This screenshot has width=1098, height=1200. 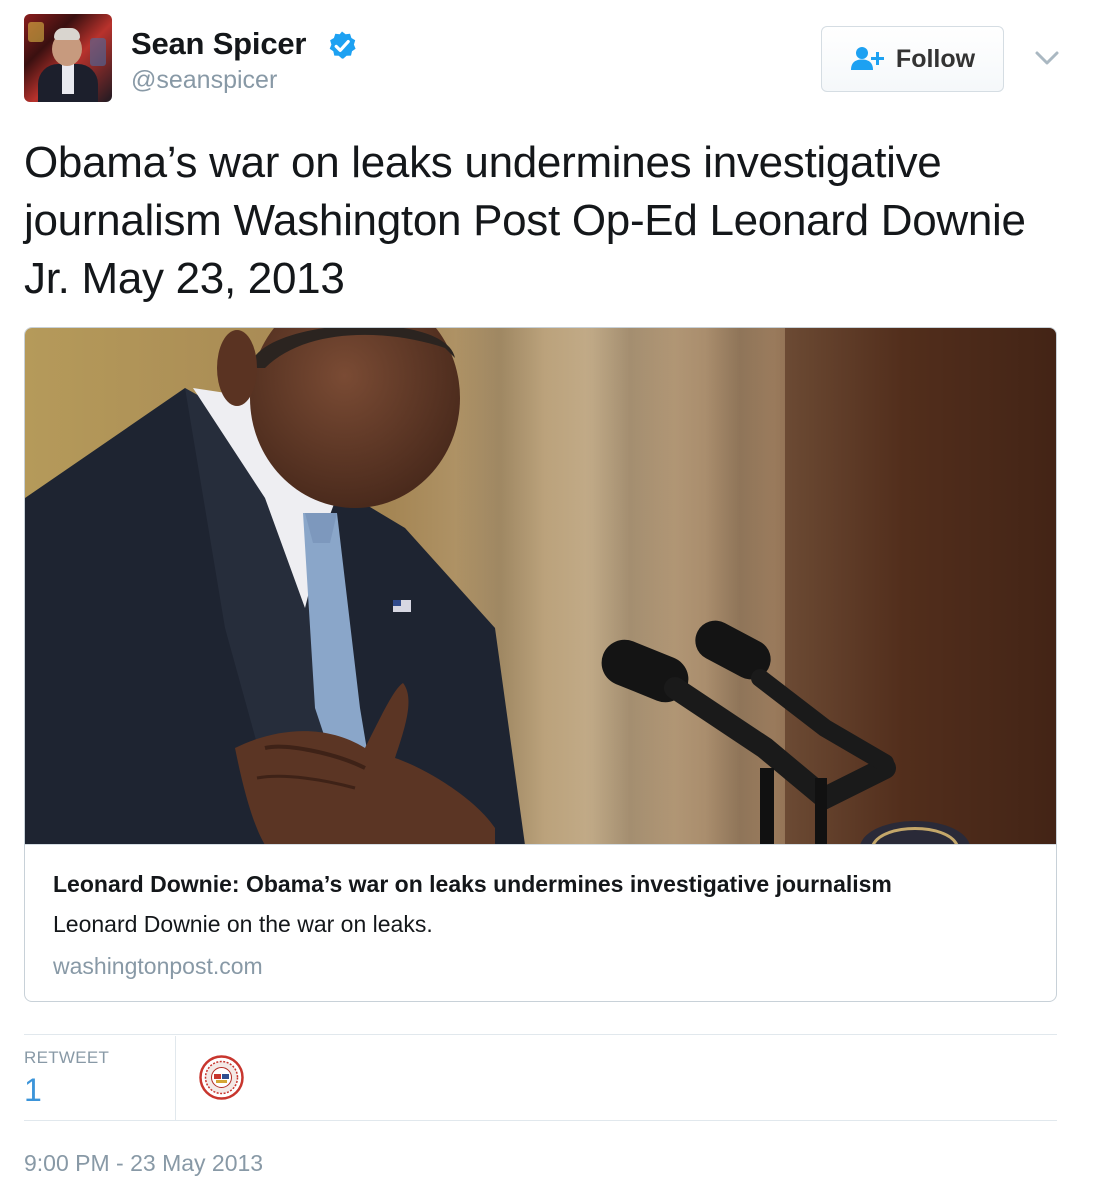 What do you see at coordinates (143, 1163) in the screenshot?
I see `tweet-timestamp: 9:00 PM - 23 May 2013` at bounding box center [143, 1163].